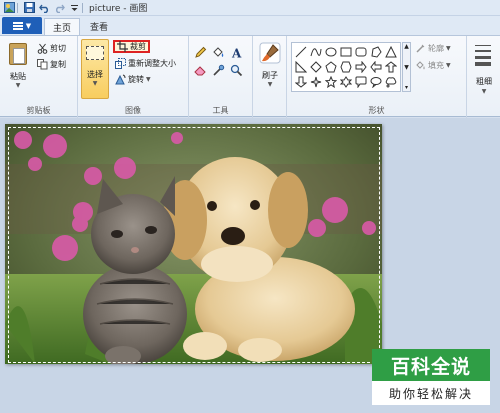 The height and width of the screenshot is (413, 500). I want to click on crop-icon, so click(122, 46).